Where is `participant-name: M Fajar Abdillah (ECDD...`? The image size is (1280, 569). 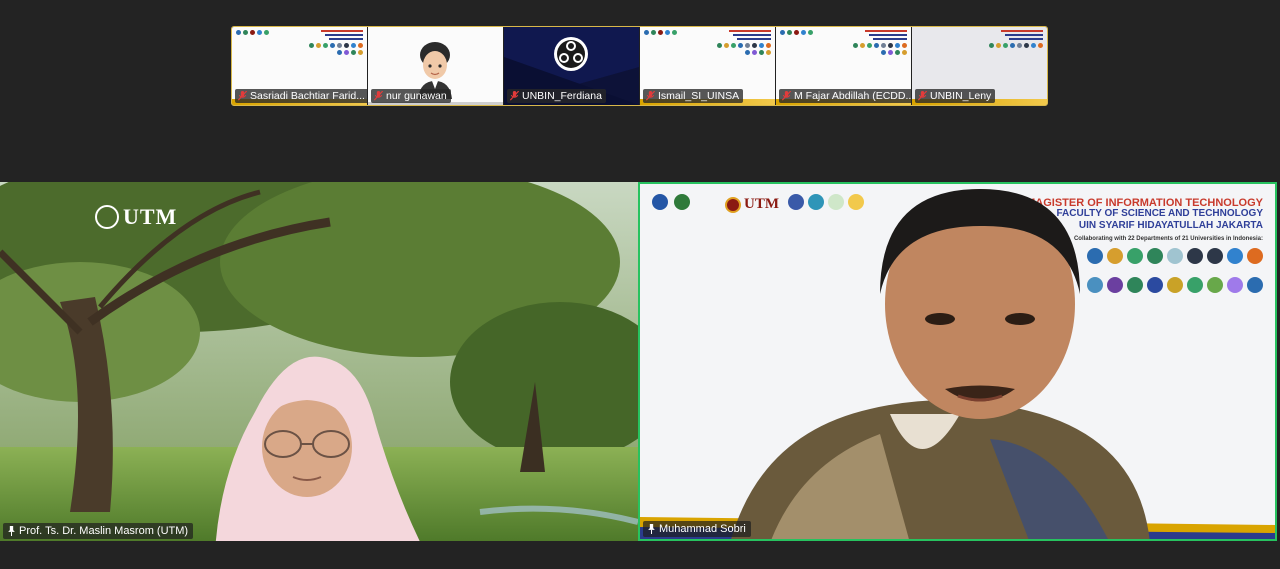
participant-name: M Fajar Abdillah (ECDD... is located at coordinates (853, 96).